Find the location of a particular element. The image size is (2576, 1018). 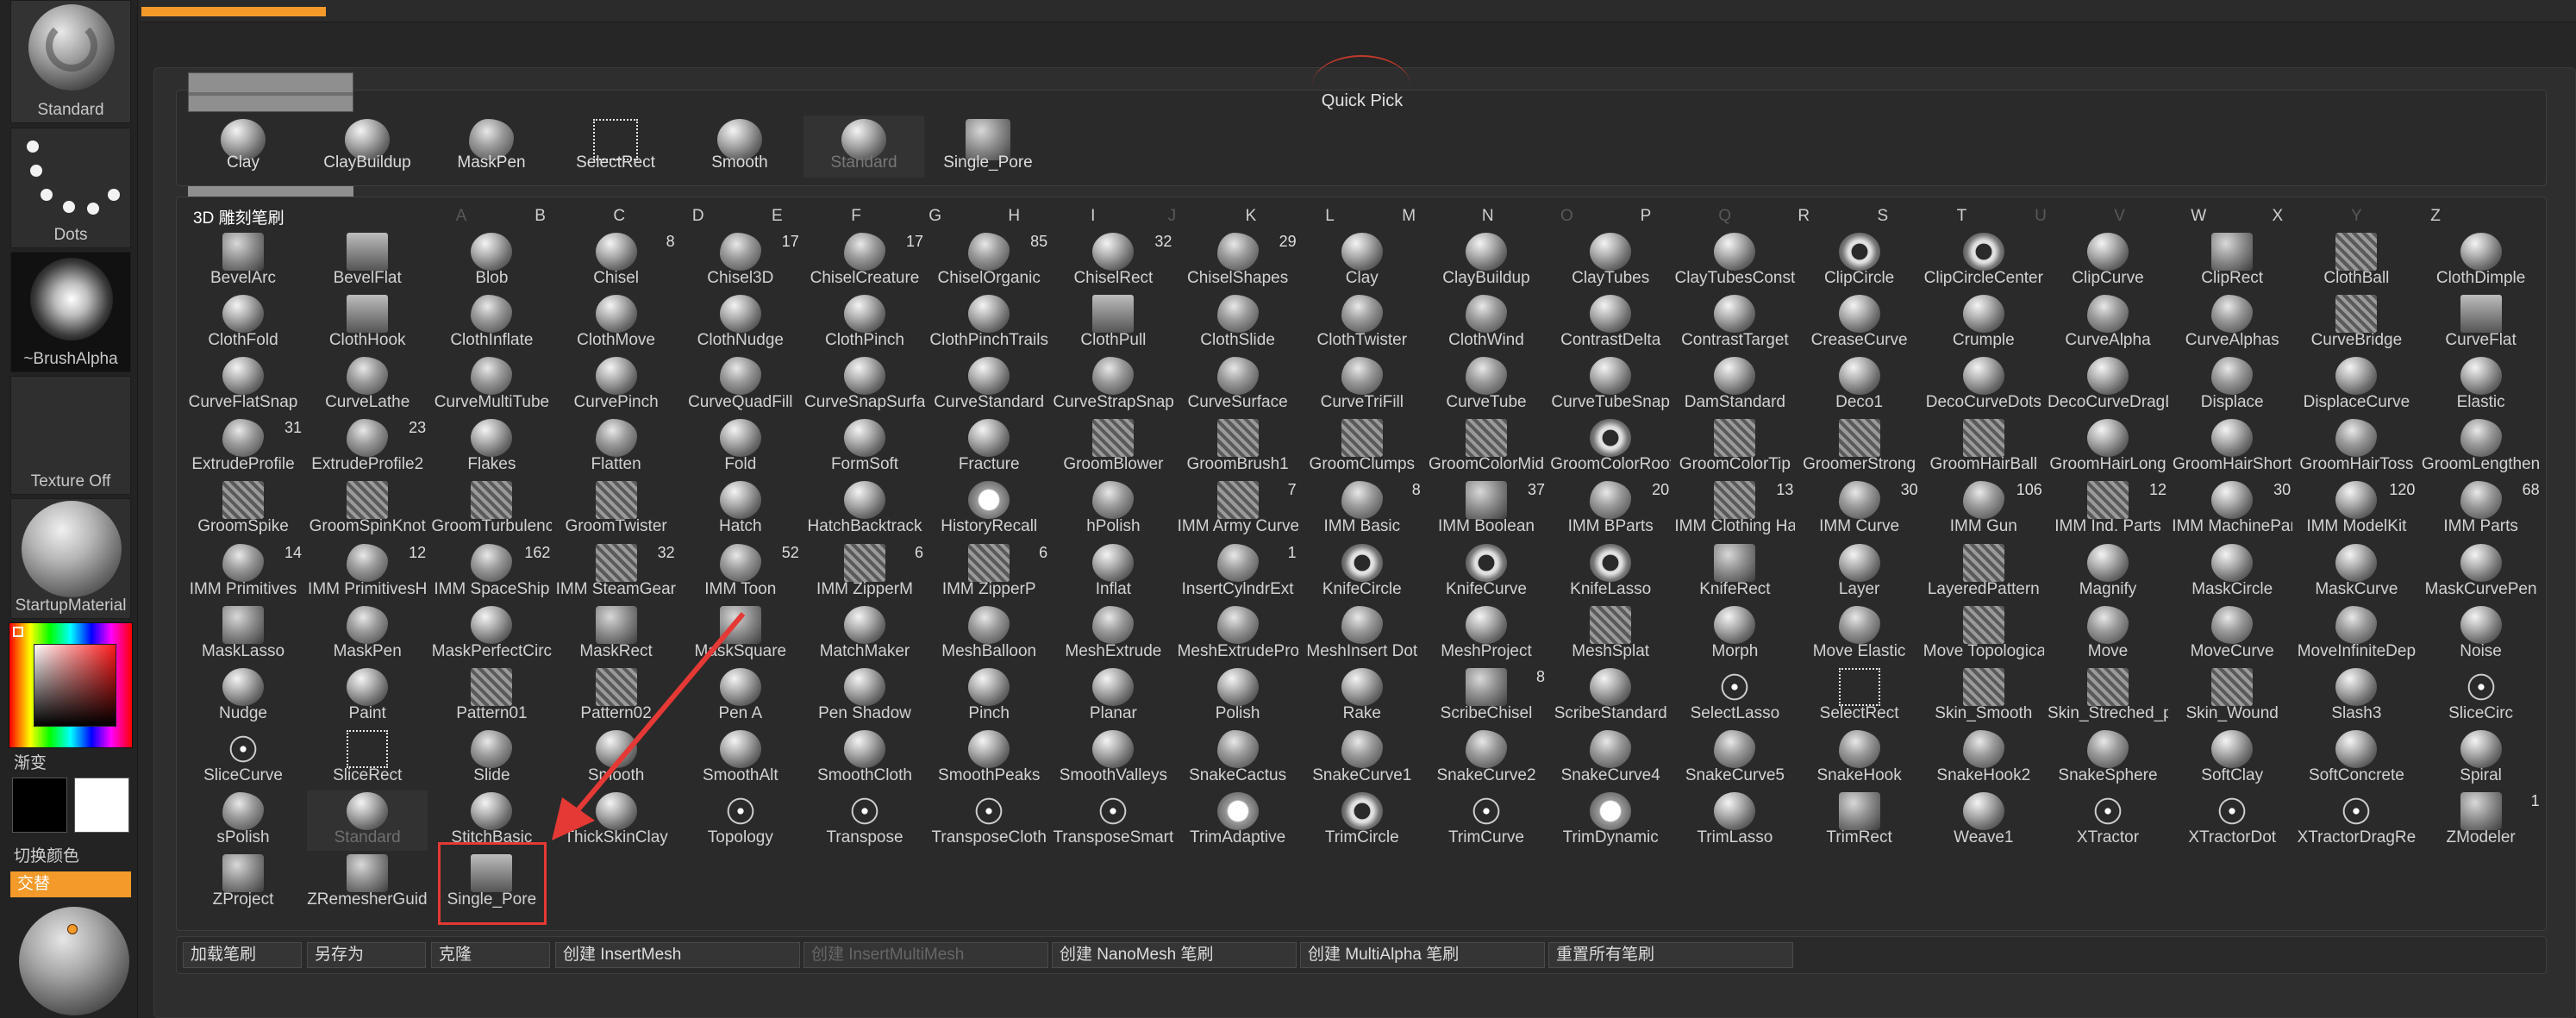

alphabet-letter: D is located at coordinates (698, 216).